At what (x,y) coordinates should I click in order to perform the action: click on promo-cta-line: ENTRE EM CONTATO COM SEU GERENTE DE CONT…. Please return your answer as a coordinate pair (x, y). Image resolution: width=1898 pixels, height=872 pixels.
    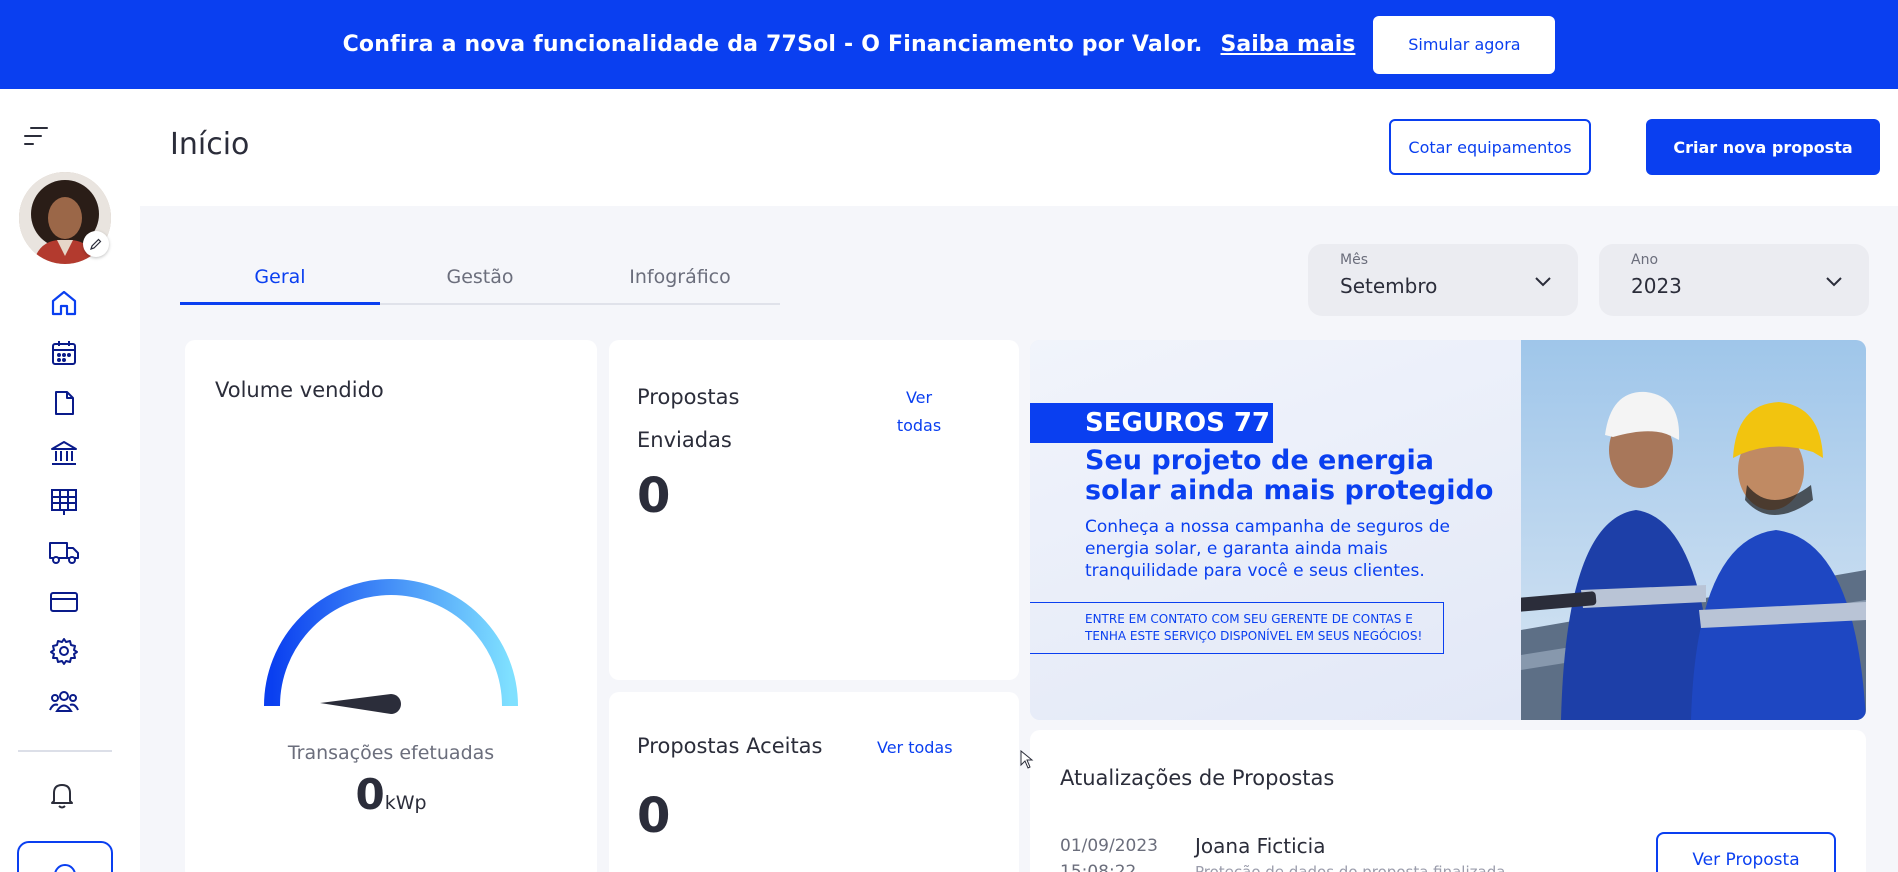
    Looking at the image, I should click on (1249, 619).